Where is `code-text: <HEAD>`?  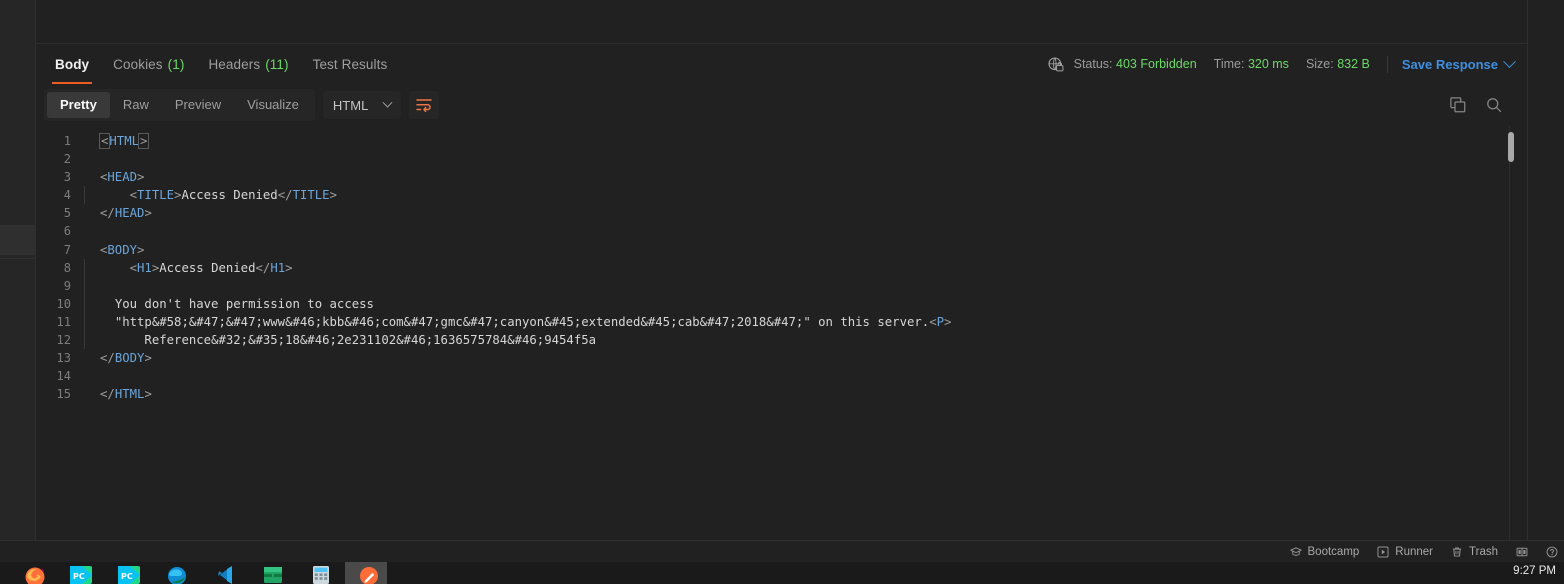
code-text: <HEAD> is located at coordinates (122, 177).